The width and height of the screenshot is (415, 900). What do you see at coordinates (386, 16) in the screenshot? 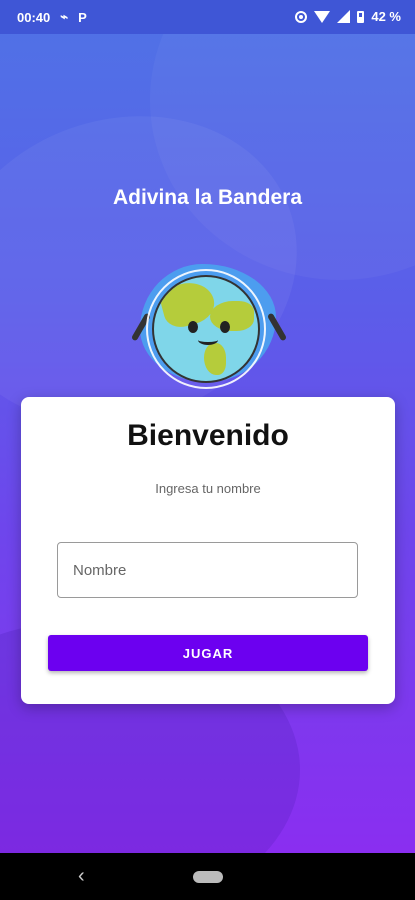
I see `battery-percentage: 42 %` at bounding box center [386, 16].